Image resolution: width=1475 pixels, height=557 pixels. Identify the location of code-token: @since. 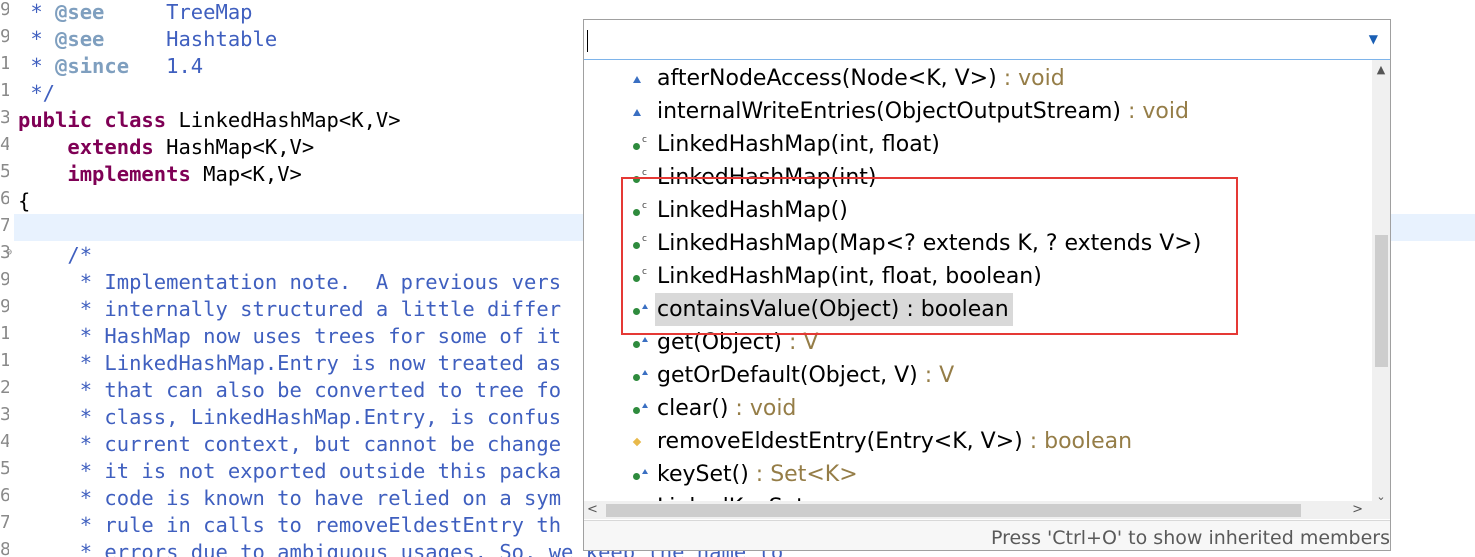
(92, 66).